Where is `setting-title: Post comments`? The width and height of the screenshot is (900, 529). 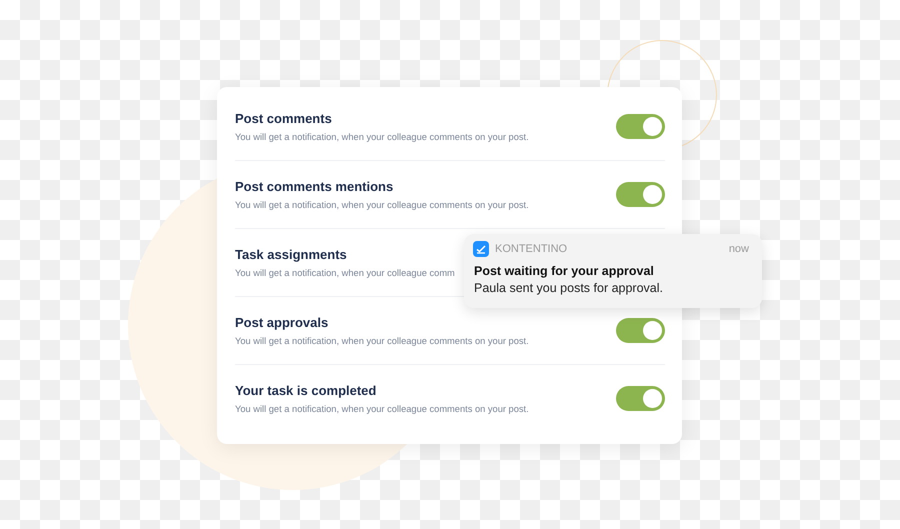
setting-title: Post comments is located at coordinates (284, 118).